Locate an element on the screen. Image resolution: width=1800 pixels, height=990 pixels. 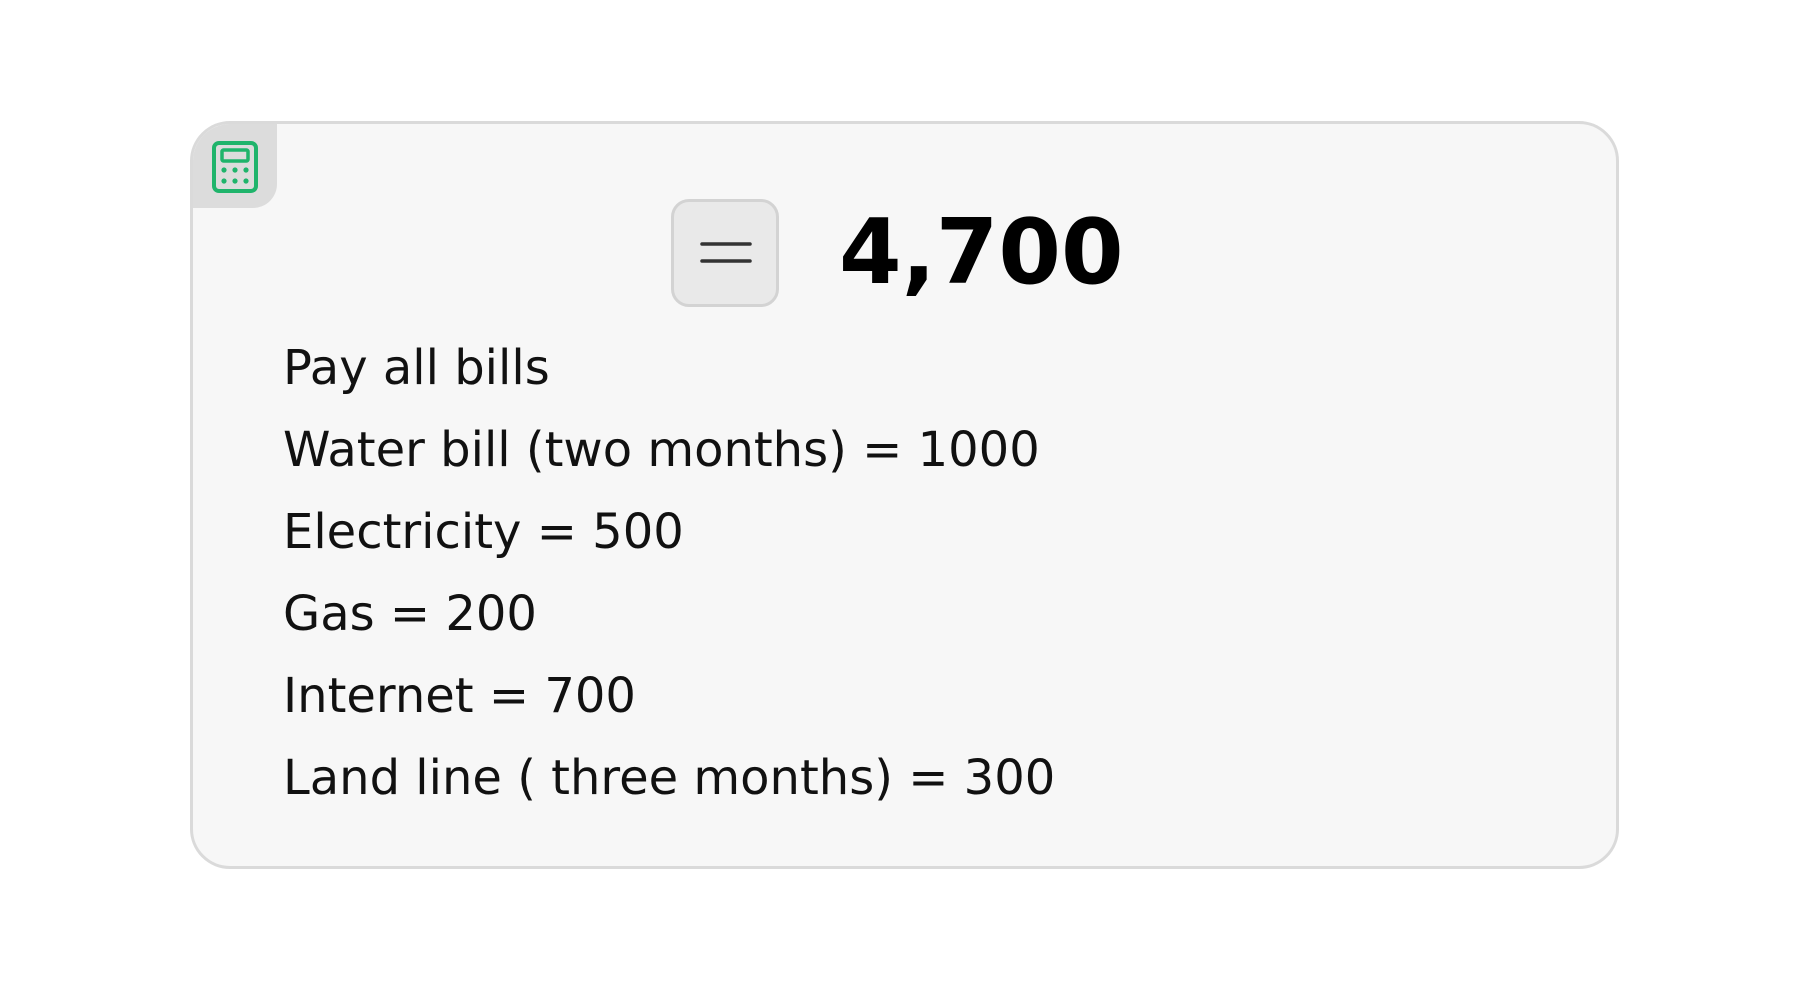
app-badge is located at coordinates (235, 166).